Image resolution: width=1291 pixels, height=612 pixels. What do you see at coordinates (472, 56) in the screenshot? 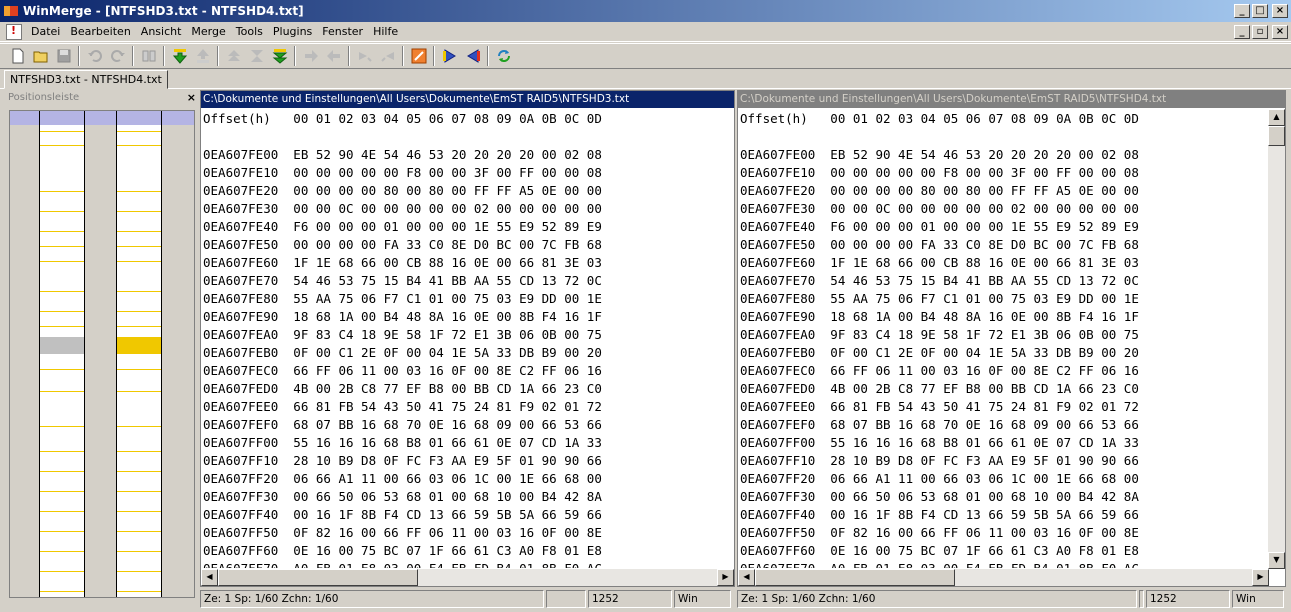
I see `prev-file-icon` at bounding box center [472, 56].